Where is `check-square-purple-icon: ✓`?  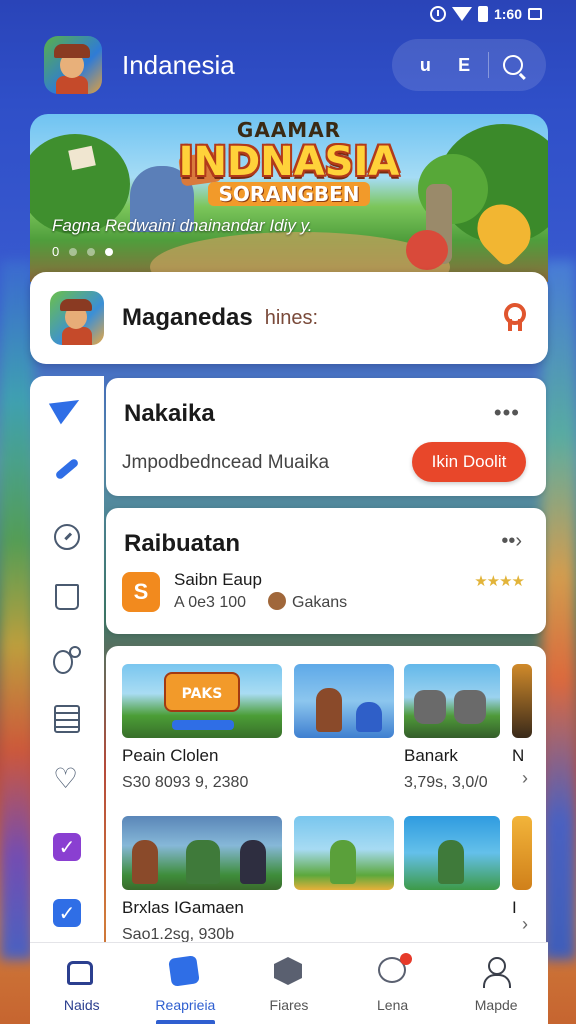
check-square-purple-icon: ✓ is located at coordinates (67, 847).